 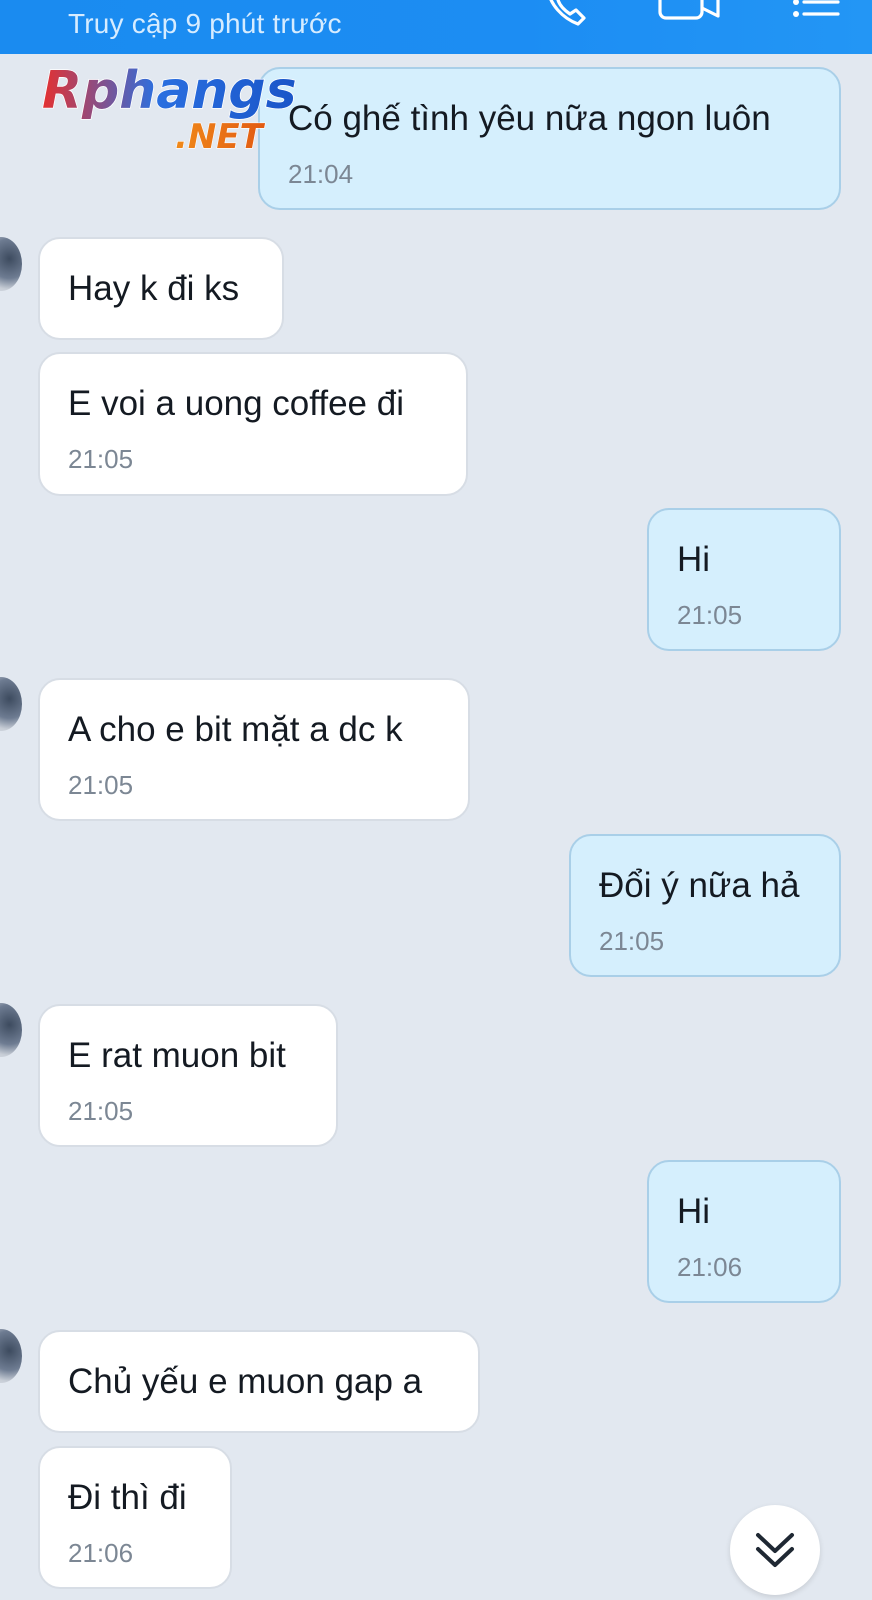 What do you see at coordinates (127, 1497) in the screenshot?
I see `message-text: Đi thì đi` at bounding box center [127, 1497].